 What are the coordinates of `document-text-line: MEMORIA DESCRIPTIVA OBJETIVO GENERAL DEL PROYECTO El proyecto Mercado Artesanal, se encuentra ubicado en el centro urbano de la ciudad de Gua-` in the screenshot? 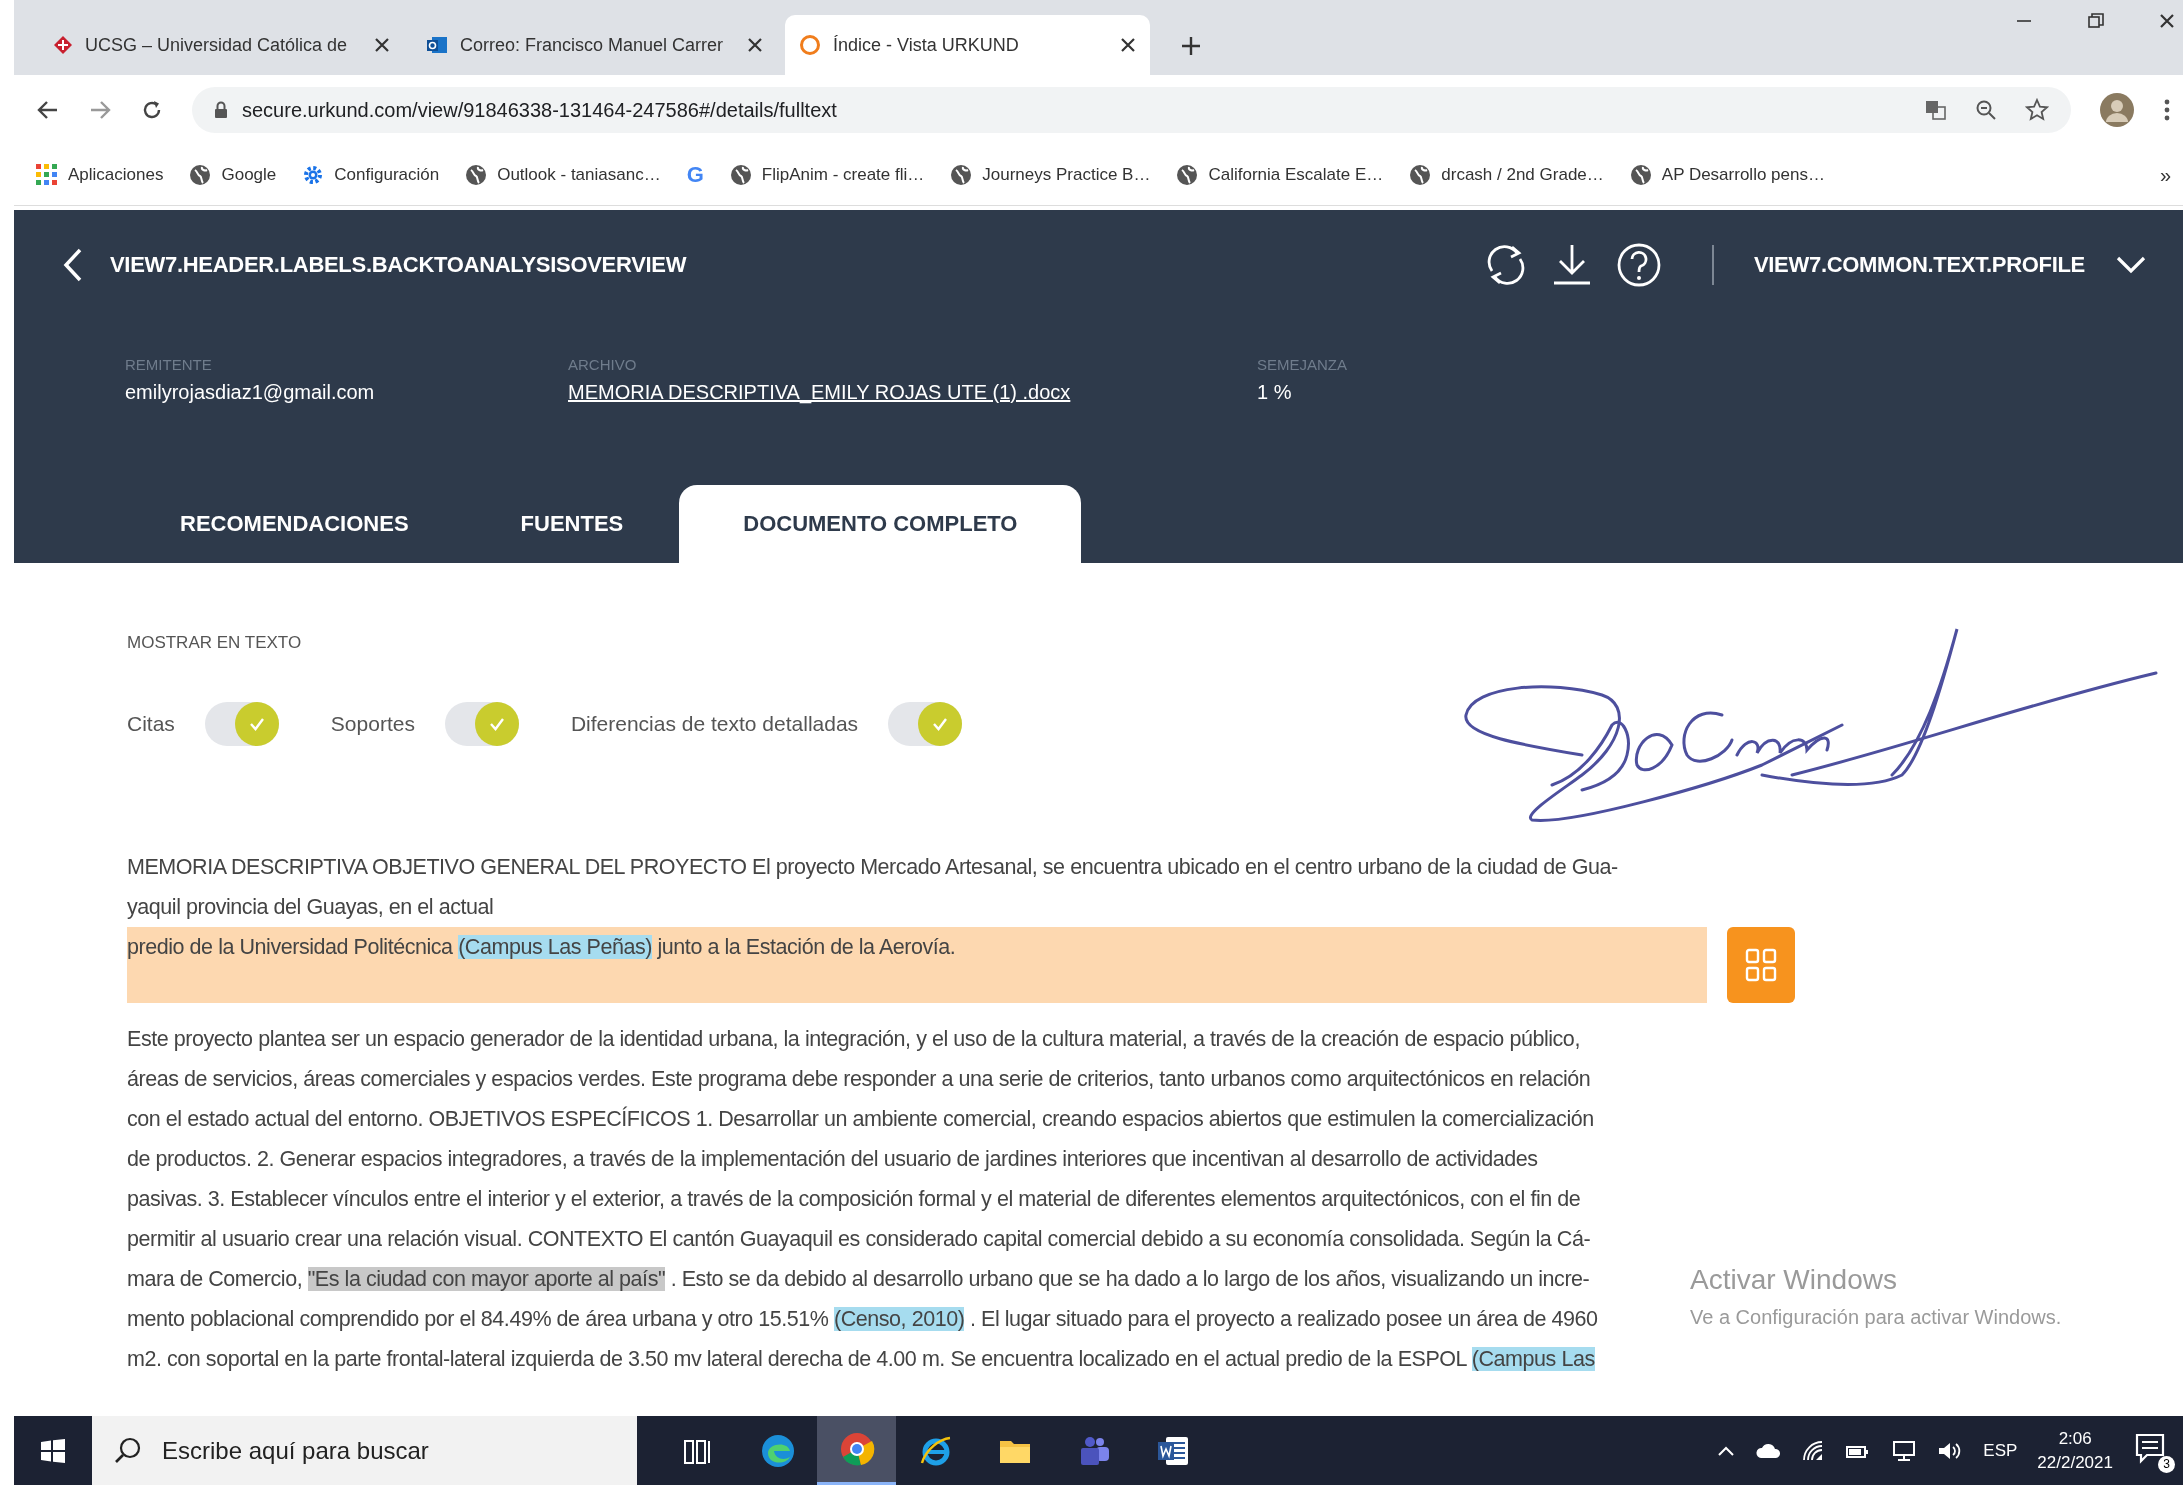 It's located at (872, 867).